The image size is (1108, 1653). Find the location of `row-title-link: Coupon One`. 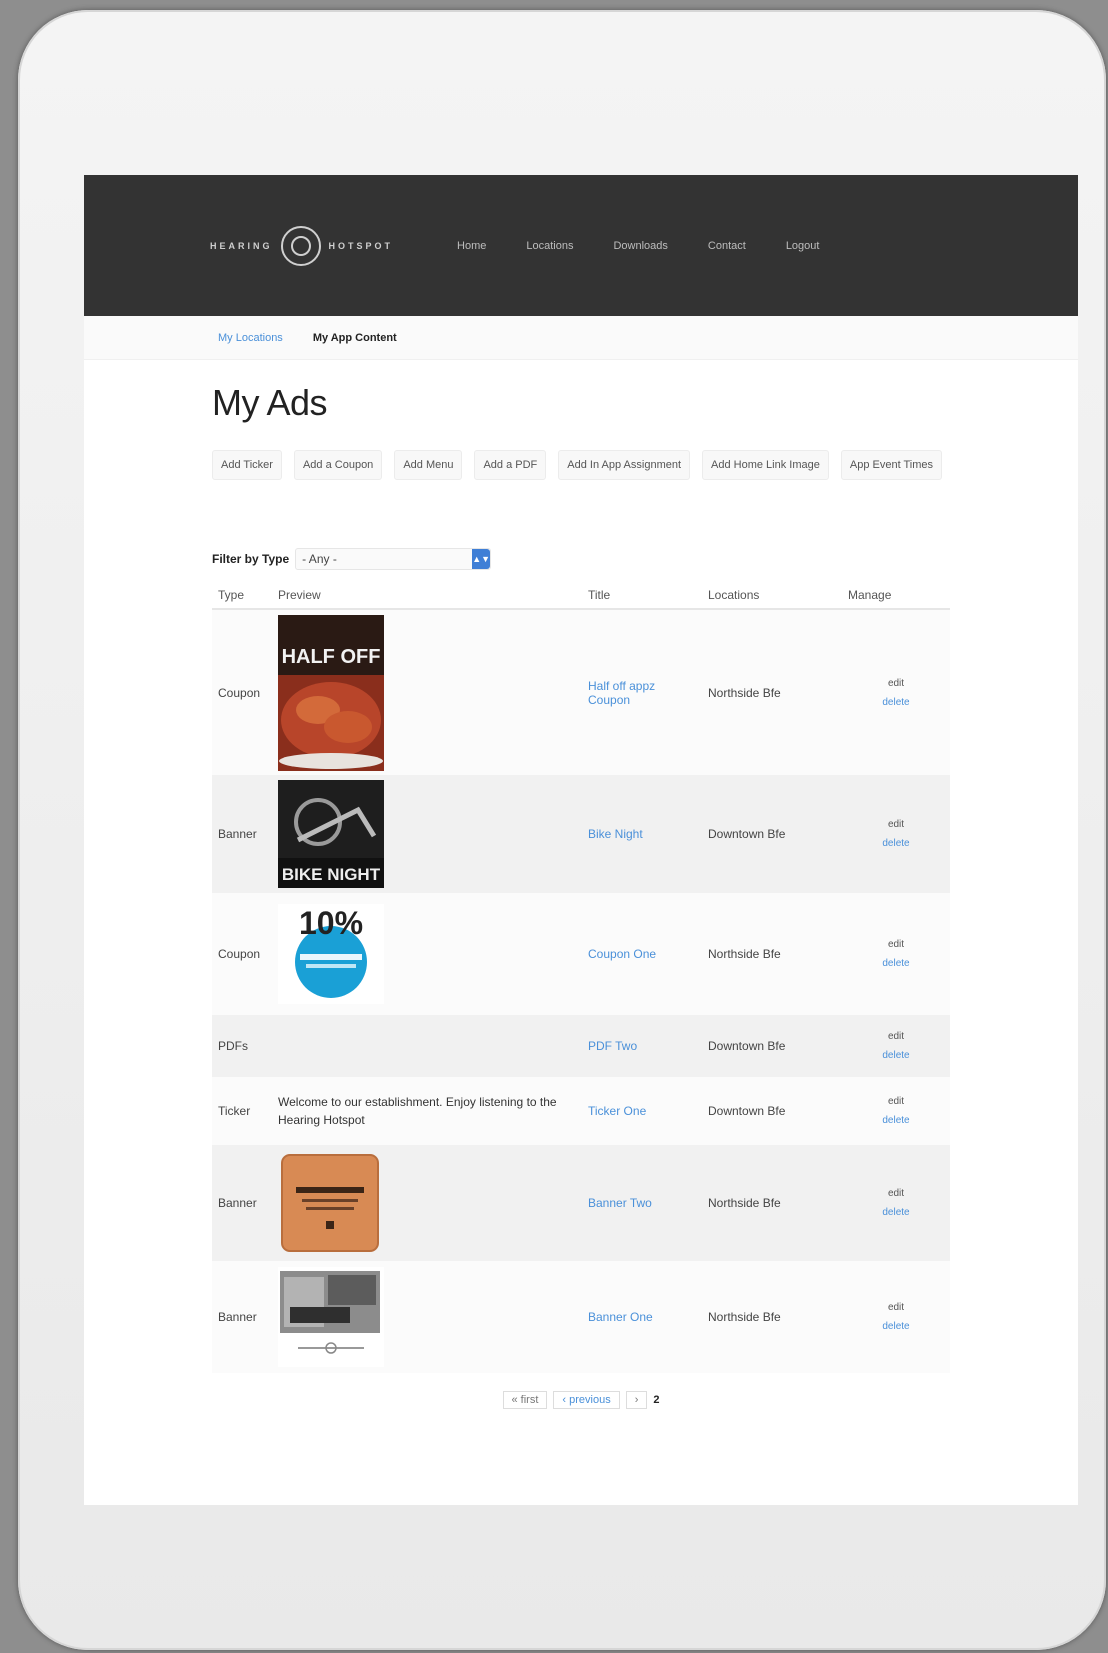

row-title-link: Coupon One is located at coordinates (622, 954).